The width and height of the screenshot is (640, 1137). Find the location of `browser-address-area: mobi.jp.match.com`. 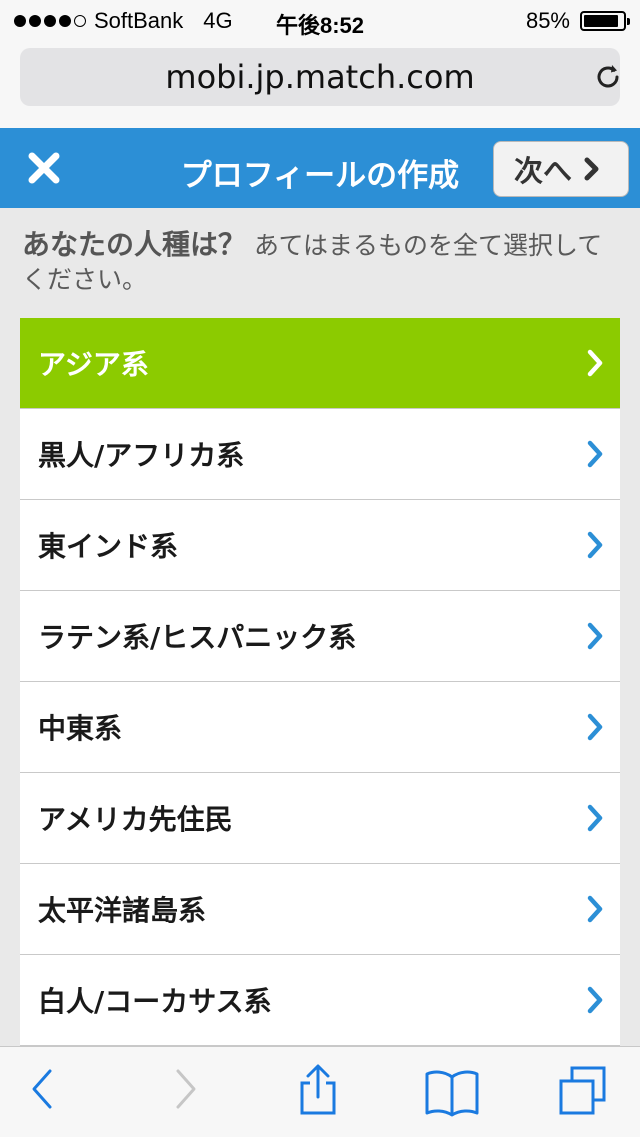

browser-address-area: mobi.jp.match.com is located at coordinates (320, 84).